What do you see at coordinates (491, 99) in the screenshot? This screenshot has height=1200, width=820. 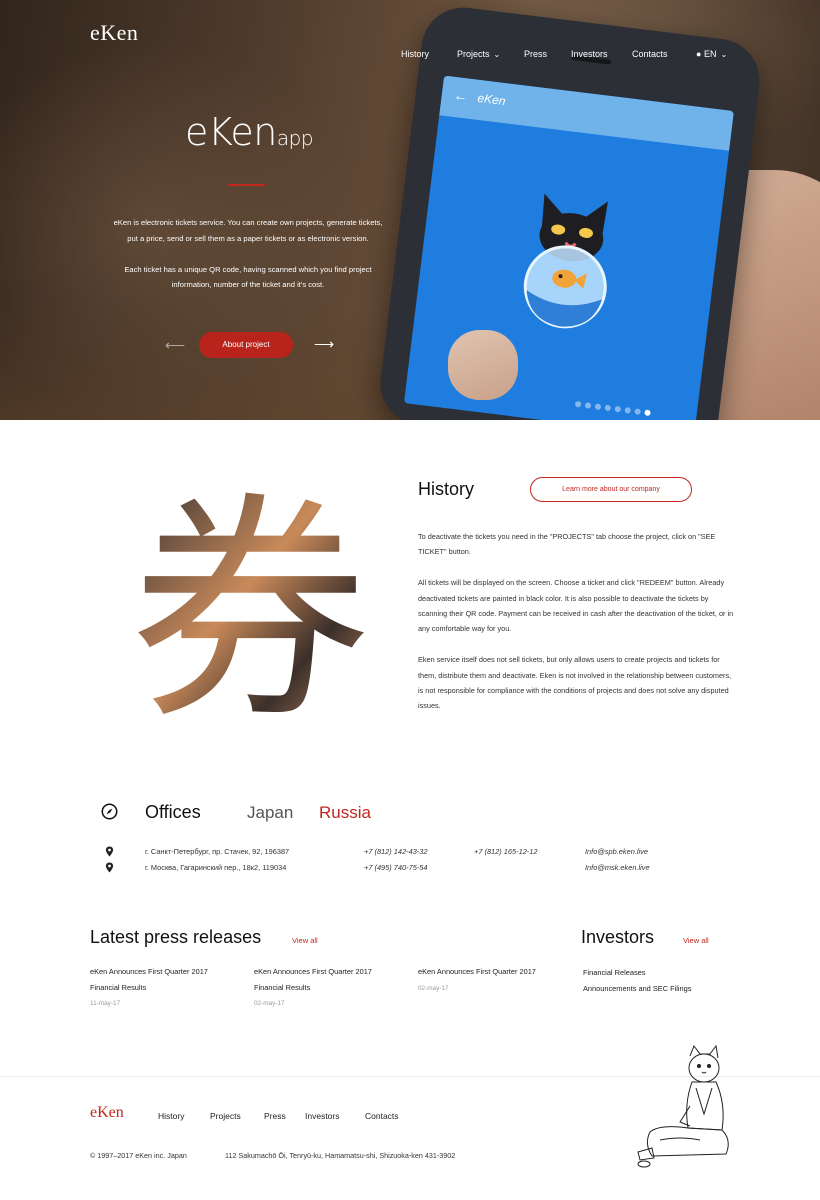 I see `phone-app-title: eKen` at bounding box center [491, 99].